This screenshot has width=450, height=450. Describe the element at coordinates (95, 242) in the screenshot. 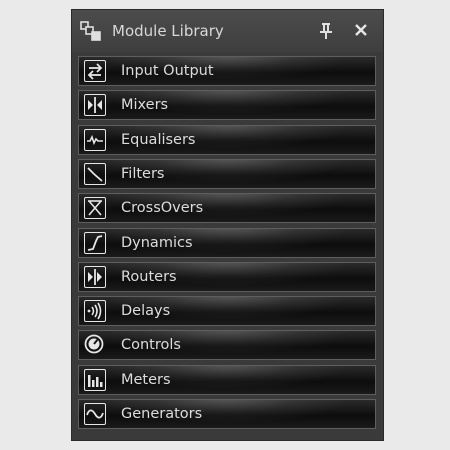

I see `dynamics-icon` at that location.